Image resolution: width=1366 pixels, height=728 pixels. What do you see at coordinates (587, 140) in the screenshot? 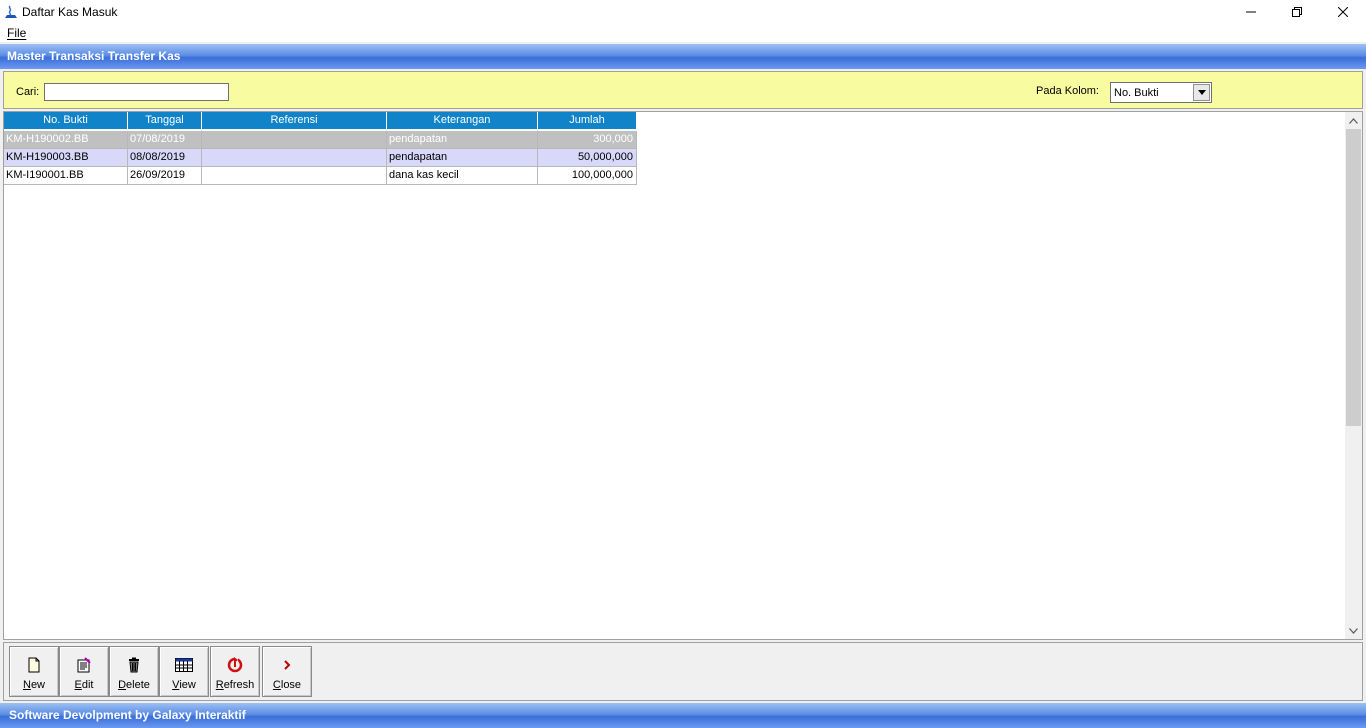
I see `cell-jumlah: 300,000` at bounding box center [587, 140].